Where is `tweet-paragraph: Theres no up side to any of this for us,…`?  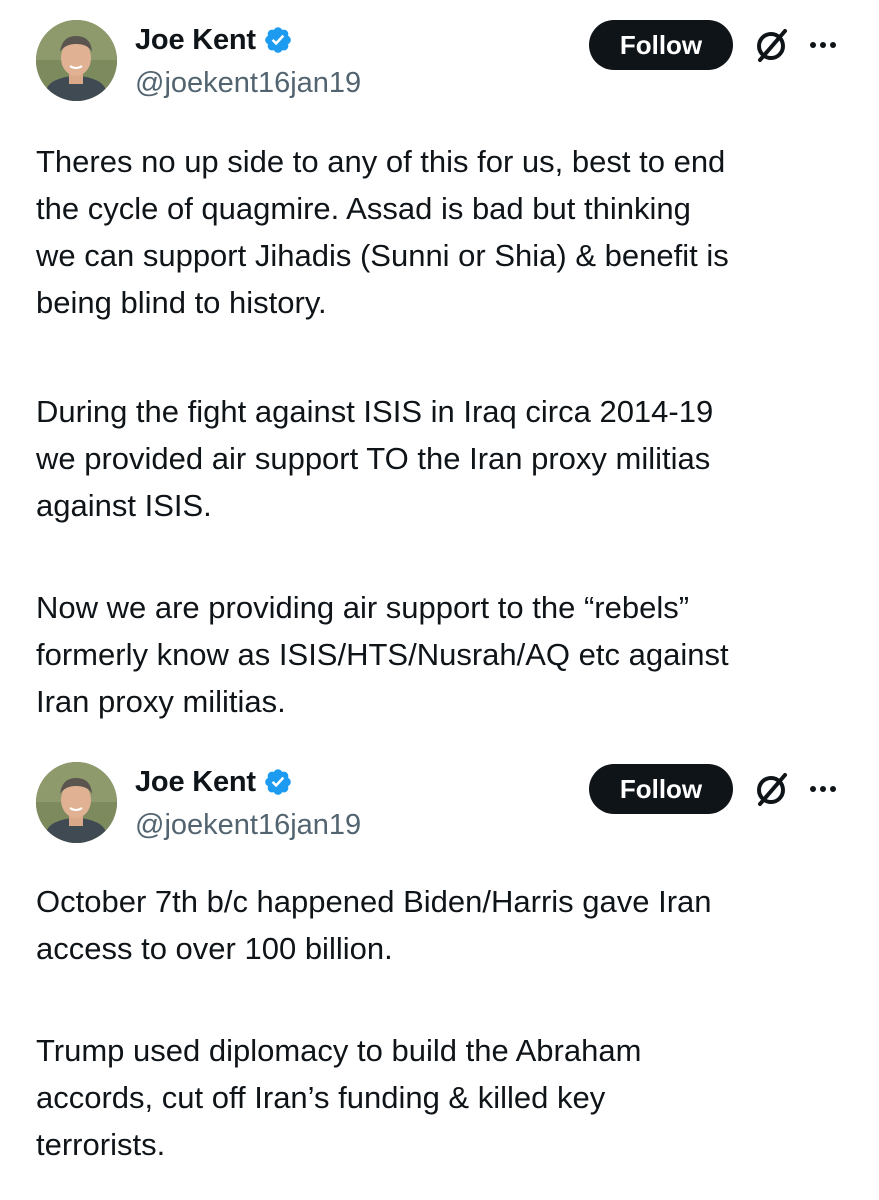 tweet-paragraph: Theres no up side to any of this for us,… is located at coordinates (446, 232).